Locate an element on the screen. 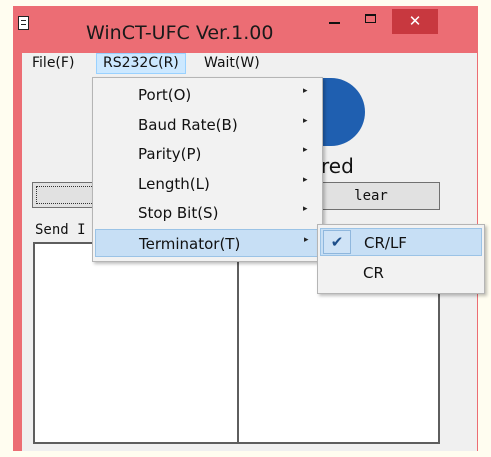 Image resolution: width=491 pixels, height=457 pixels. minimize-button is located at coordinates (335, 20).